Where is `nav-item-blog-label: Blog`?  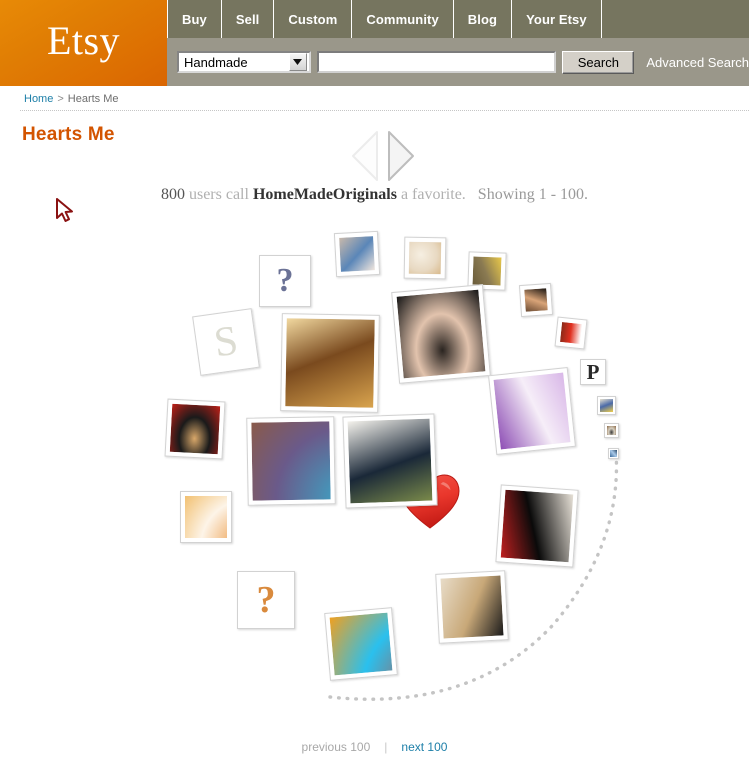 nav-item-blog-label: Blog is located at coordinates (482, 19).